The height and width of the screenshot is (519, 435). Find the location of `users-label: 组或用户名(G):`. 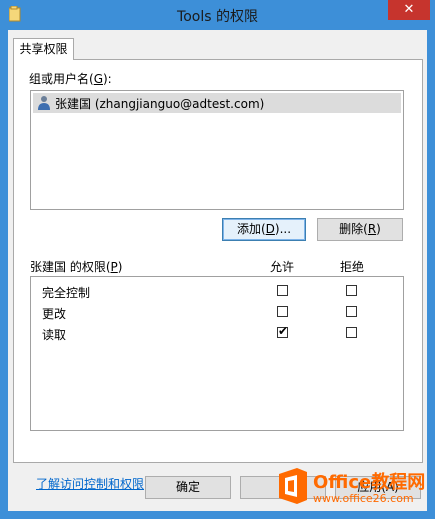

users-label: 组或用户名(G): is located at coordinates (70, 79).